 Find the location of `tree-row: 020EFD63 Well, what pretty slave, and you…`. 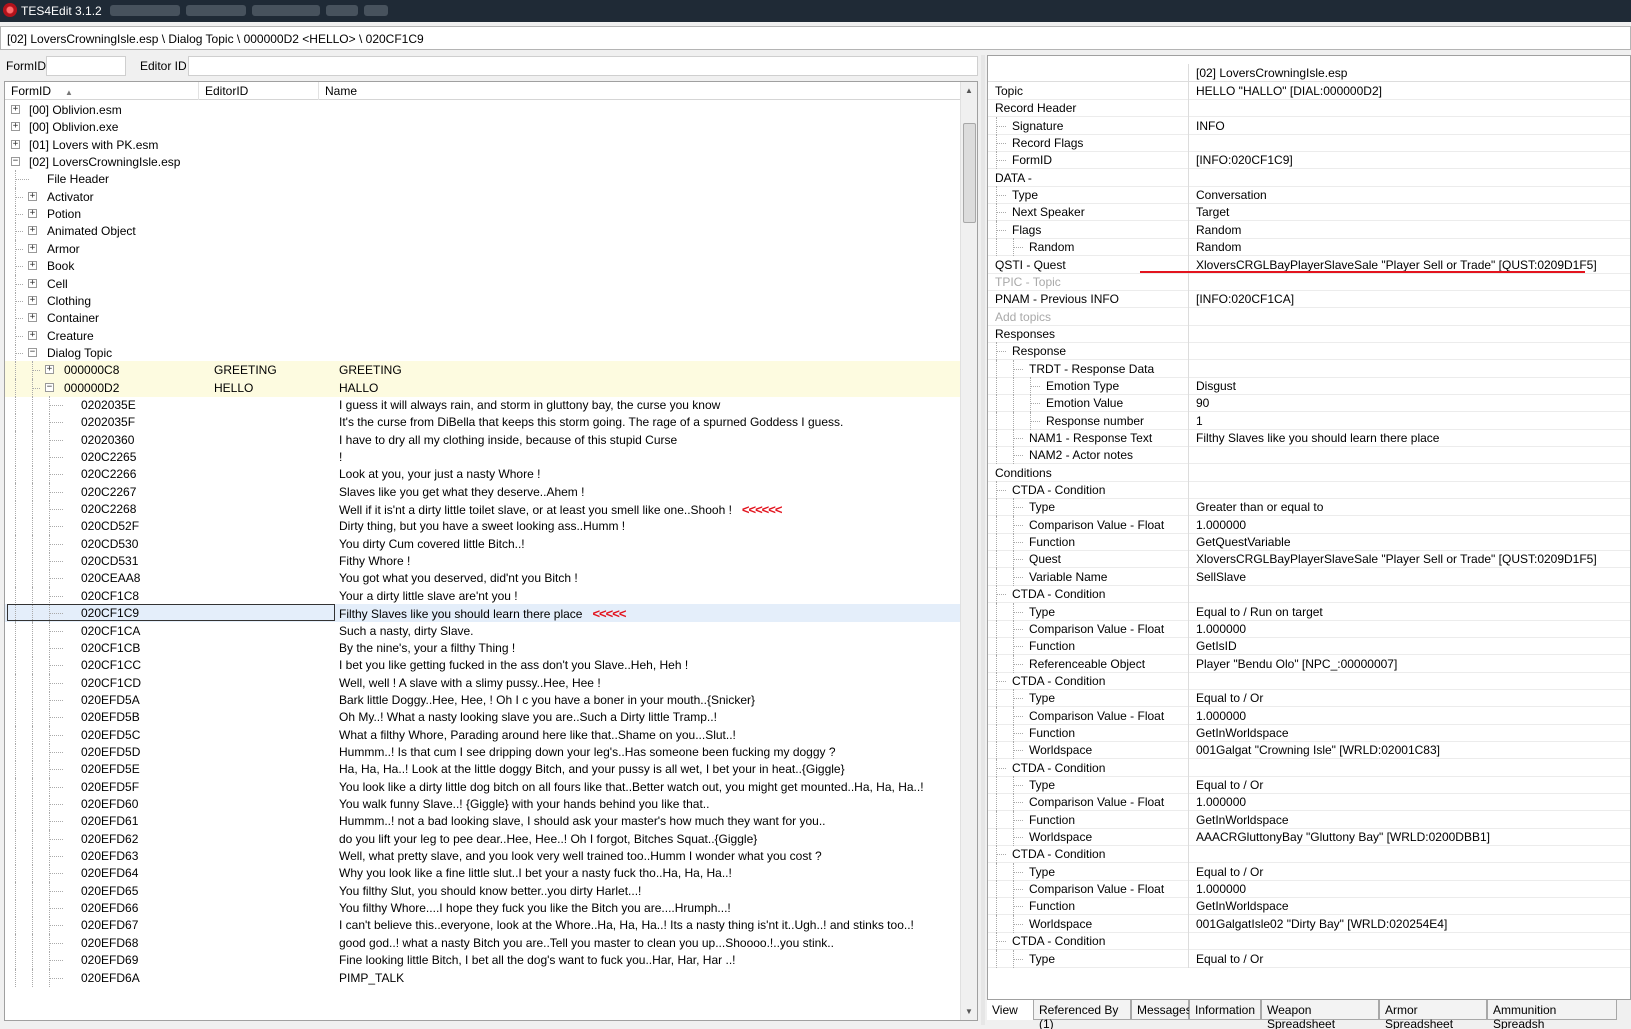

tree-row: 020EFD63 Well, what pretty slave, and you… is located at coordinates (482, 856).